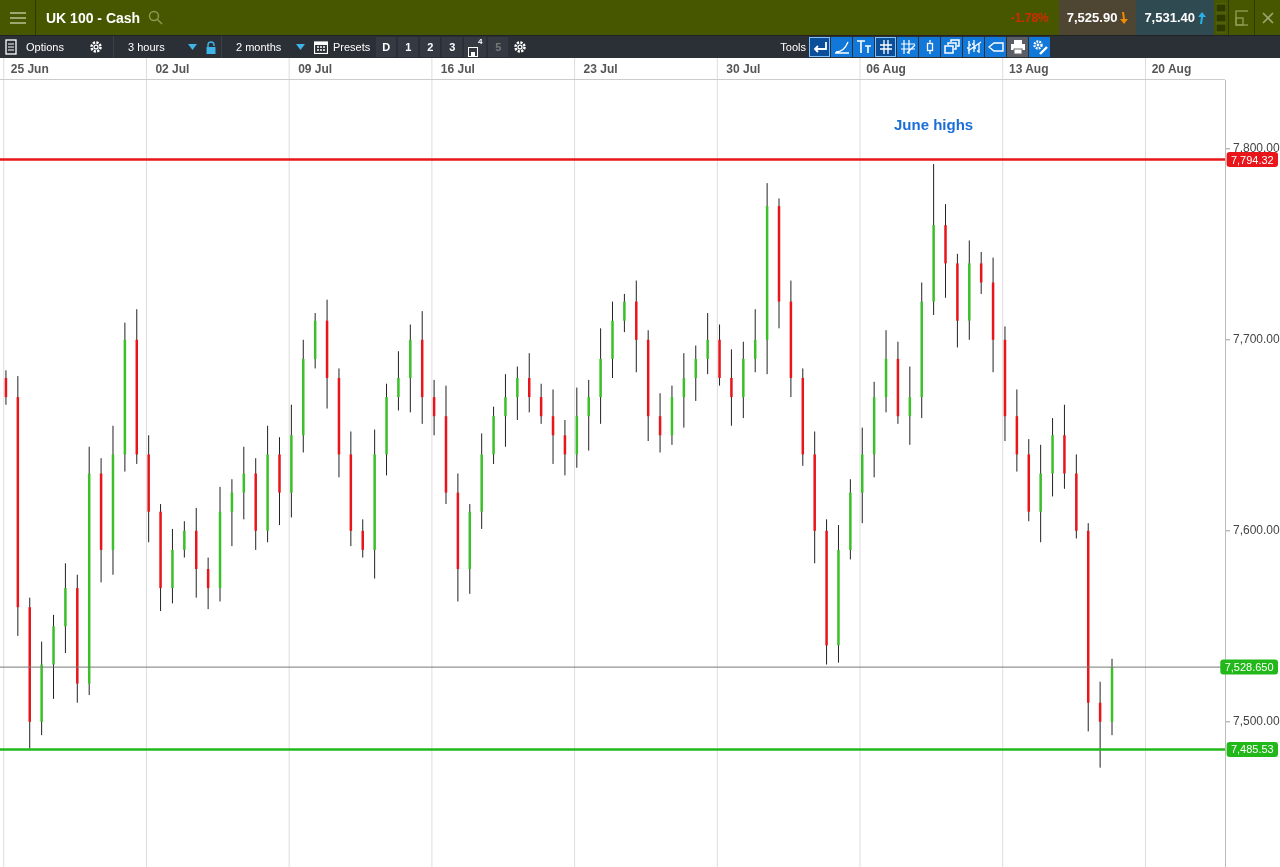 This screenshot has height=867, width=1280. What do you see at coordinates (743, 69) in the screenshot?
I see `date-label: 30 Jul` at bounding box center [743, 69].